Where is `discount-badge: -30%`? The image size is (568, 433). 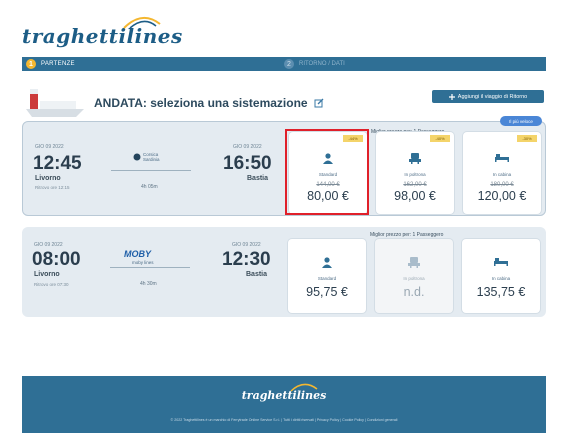
discount-badge: -30% is located at coordinates (527, 138).